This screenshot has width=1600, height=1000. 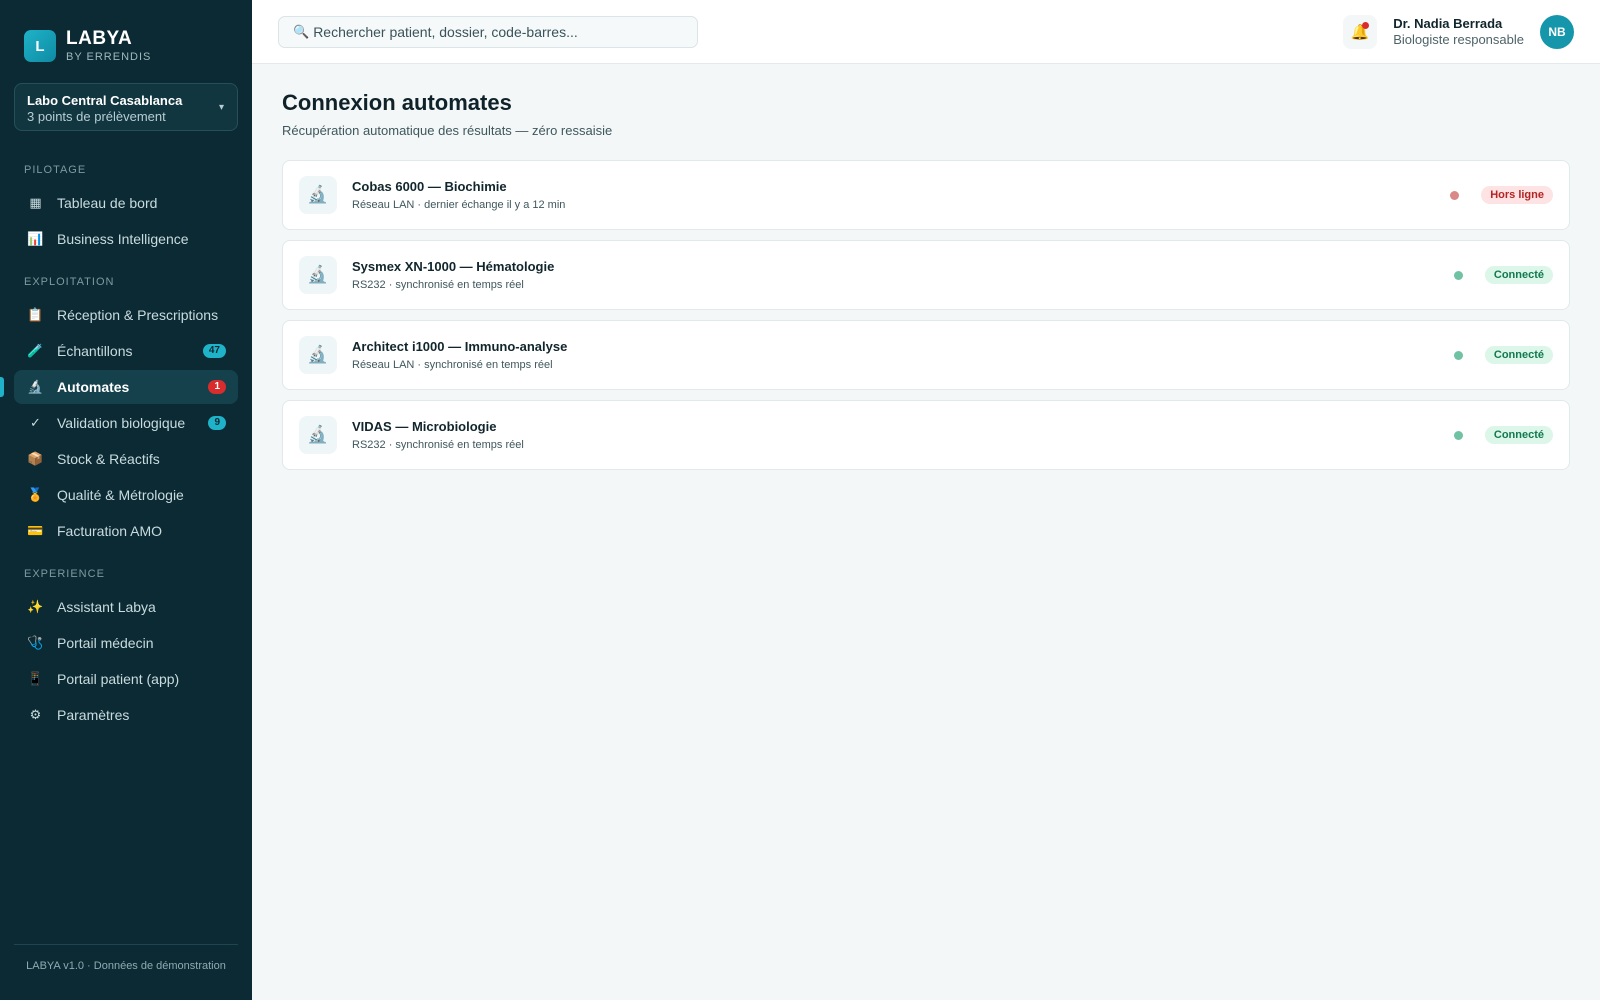 I want to click on sidebar-item-label: Facturation AMO, so click(x=110, y=531).